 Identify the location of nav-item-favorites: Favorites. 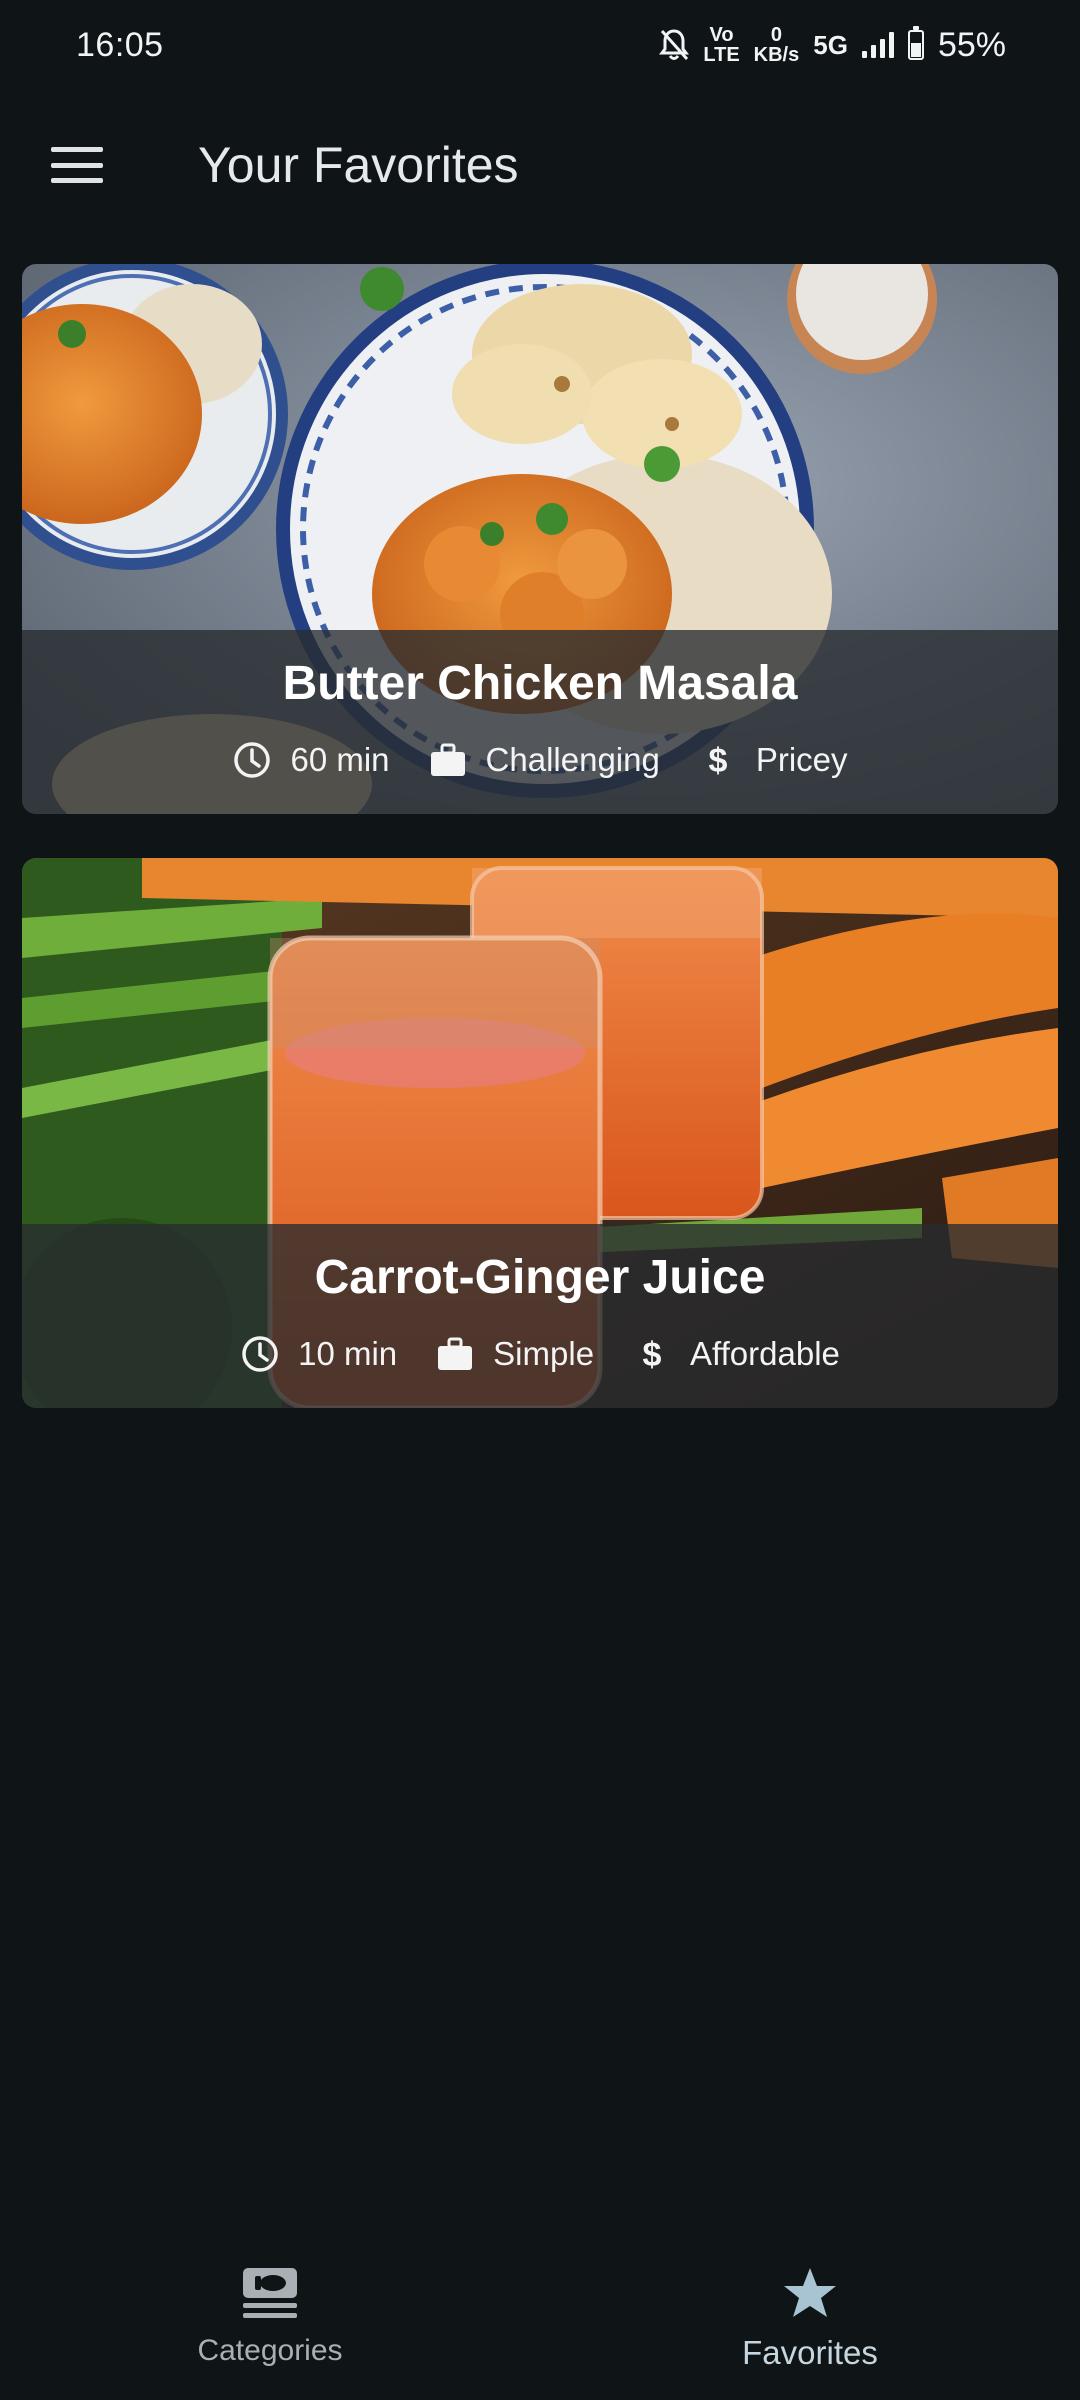
(810, 2320).